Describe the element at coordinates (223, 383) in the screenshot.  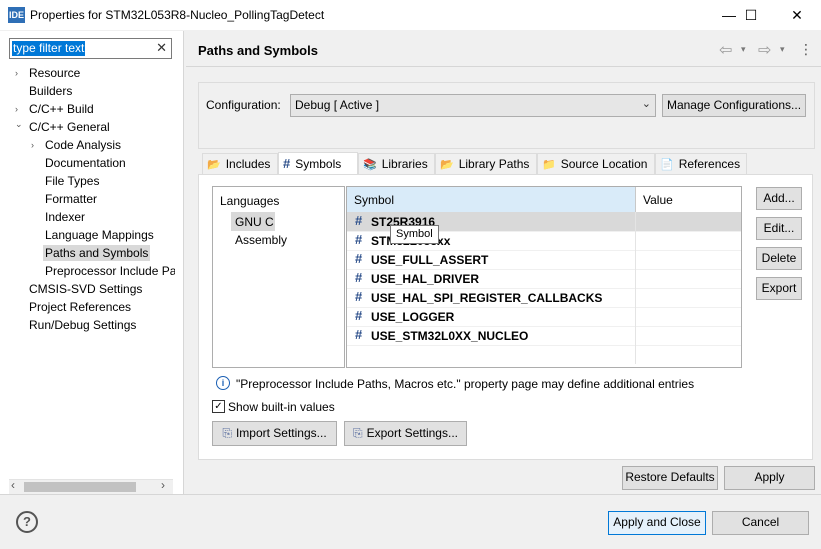
I see `info-icon: i` at that location.